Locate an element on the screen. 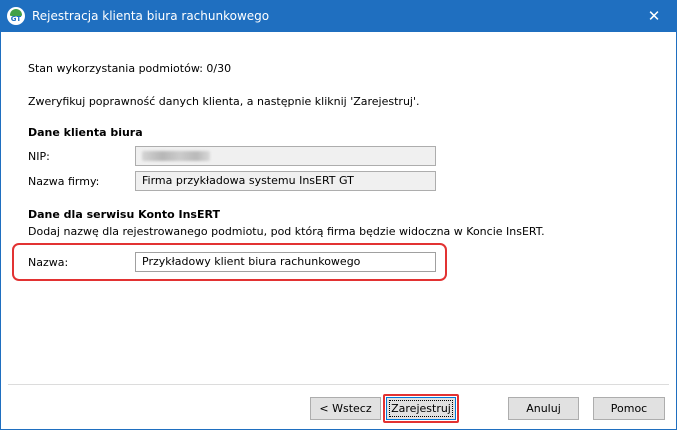 The width and height of the screenshot is (677, 430). name-input: Przykładowy klient biura rachunkowego is located at coordinates (285, 262).